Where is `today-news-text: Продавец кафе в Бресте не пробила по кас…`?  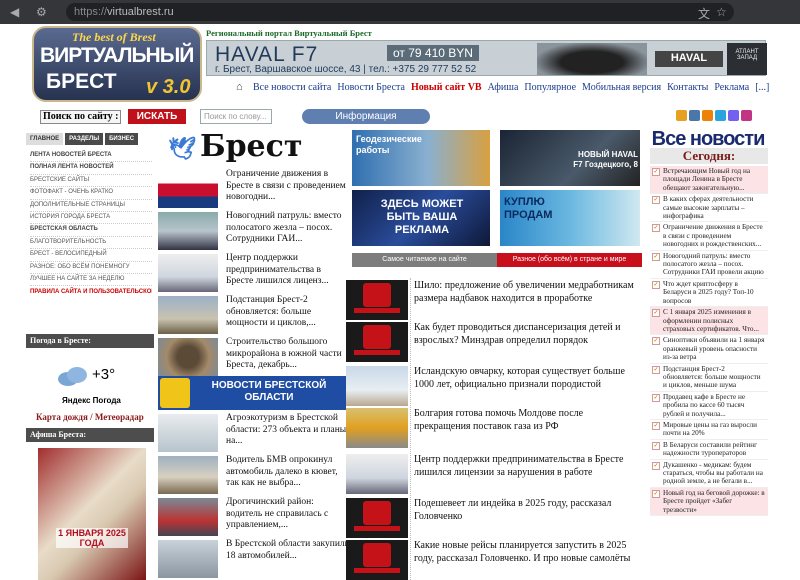 today-news-text: Продавец кафе в Бресте не пробила по кас… is located at coordinates (704, 405).